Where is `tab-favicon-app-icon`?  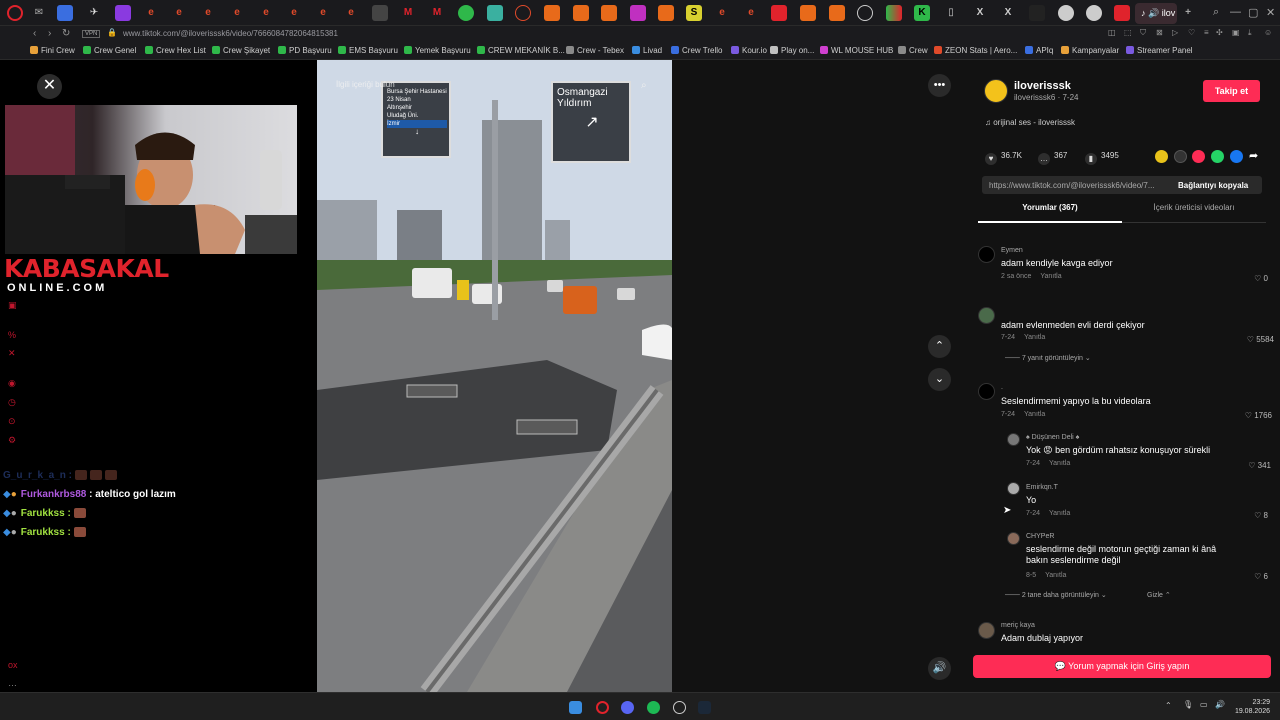
tab-favicon-app-icon is located at coordinates (380, 13).